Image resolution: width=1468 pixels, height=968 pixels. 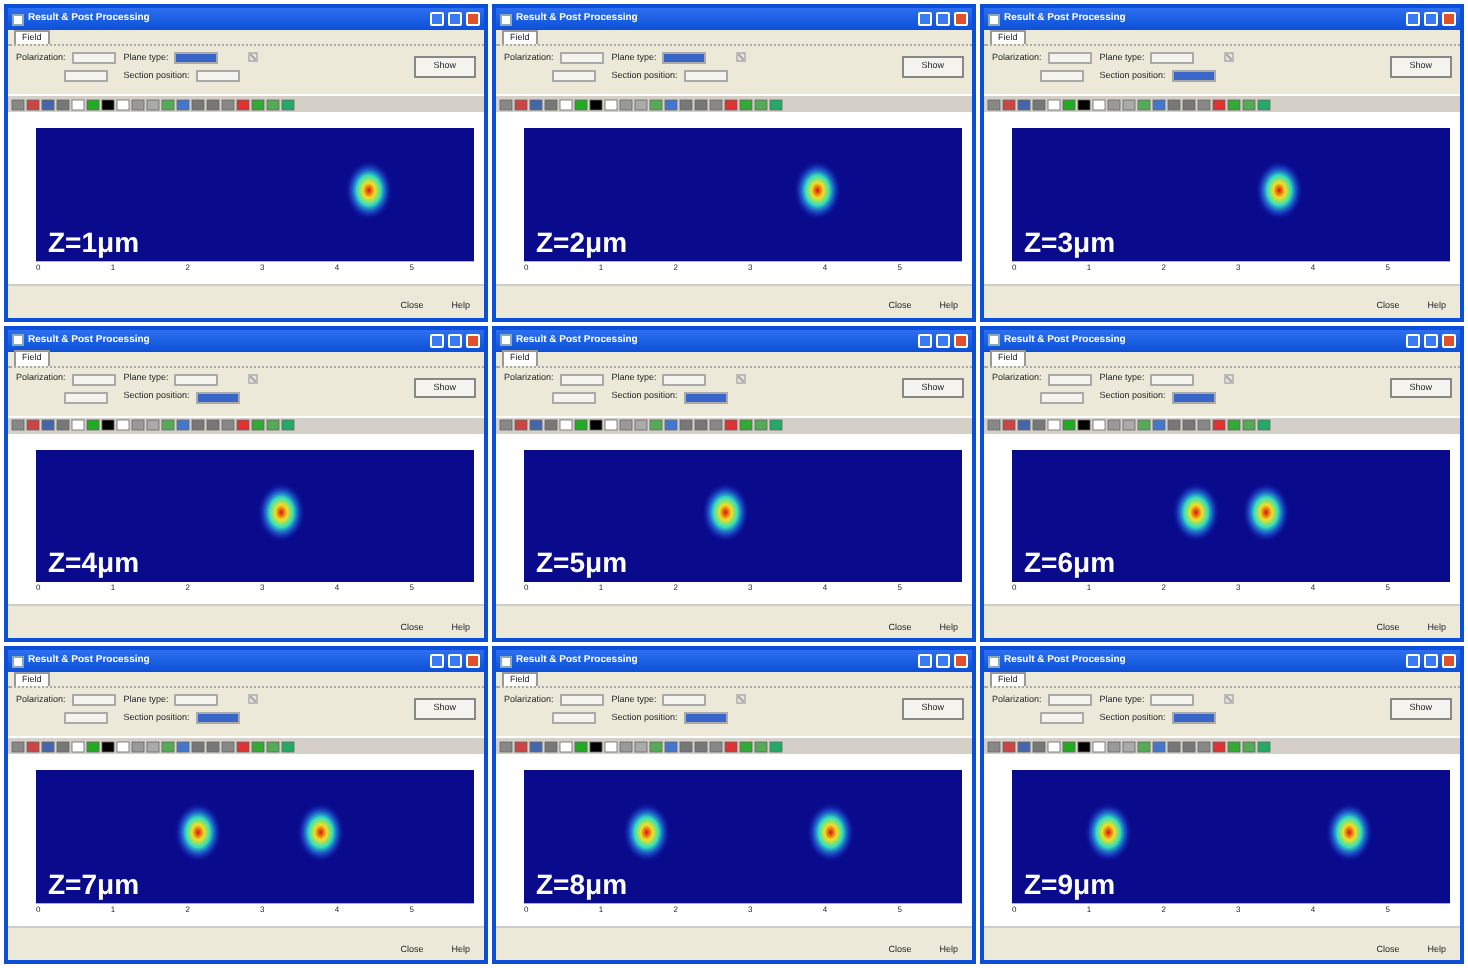 I want to click on z-position-label: Z=7μm, so click(x=94, y=884).